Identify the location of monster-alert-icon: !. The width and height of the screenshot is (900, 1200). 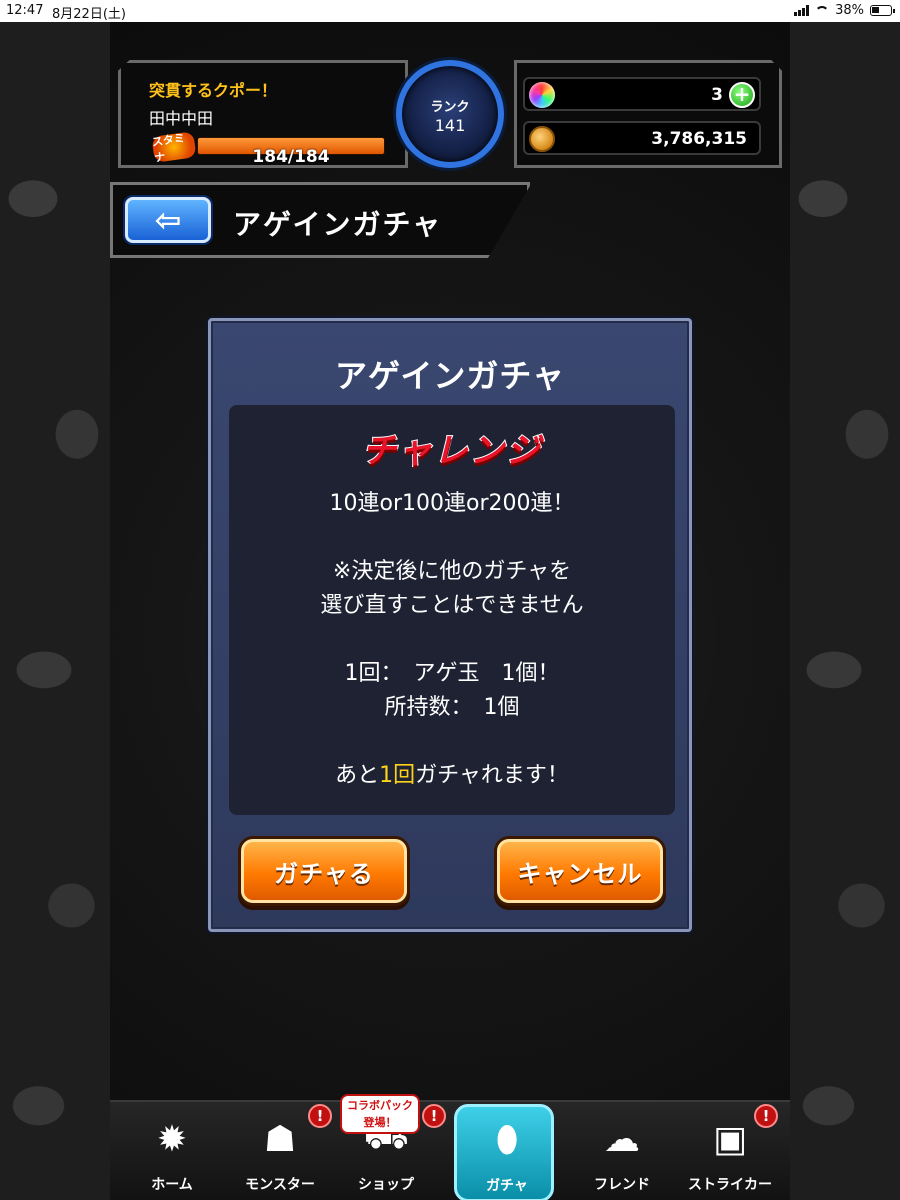
(320, 1116).